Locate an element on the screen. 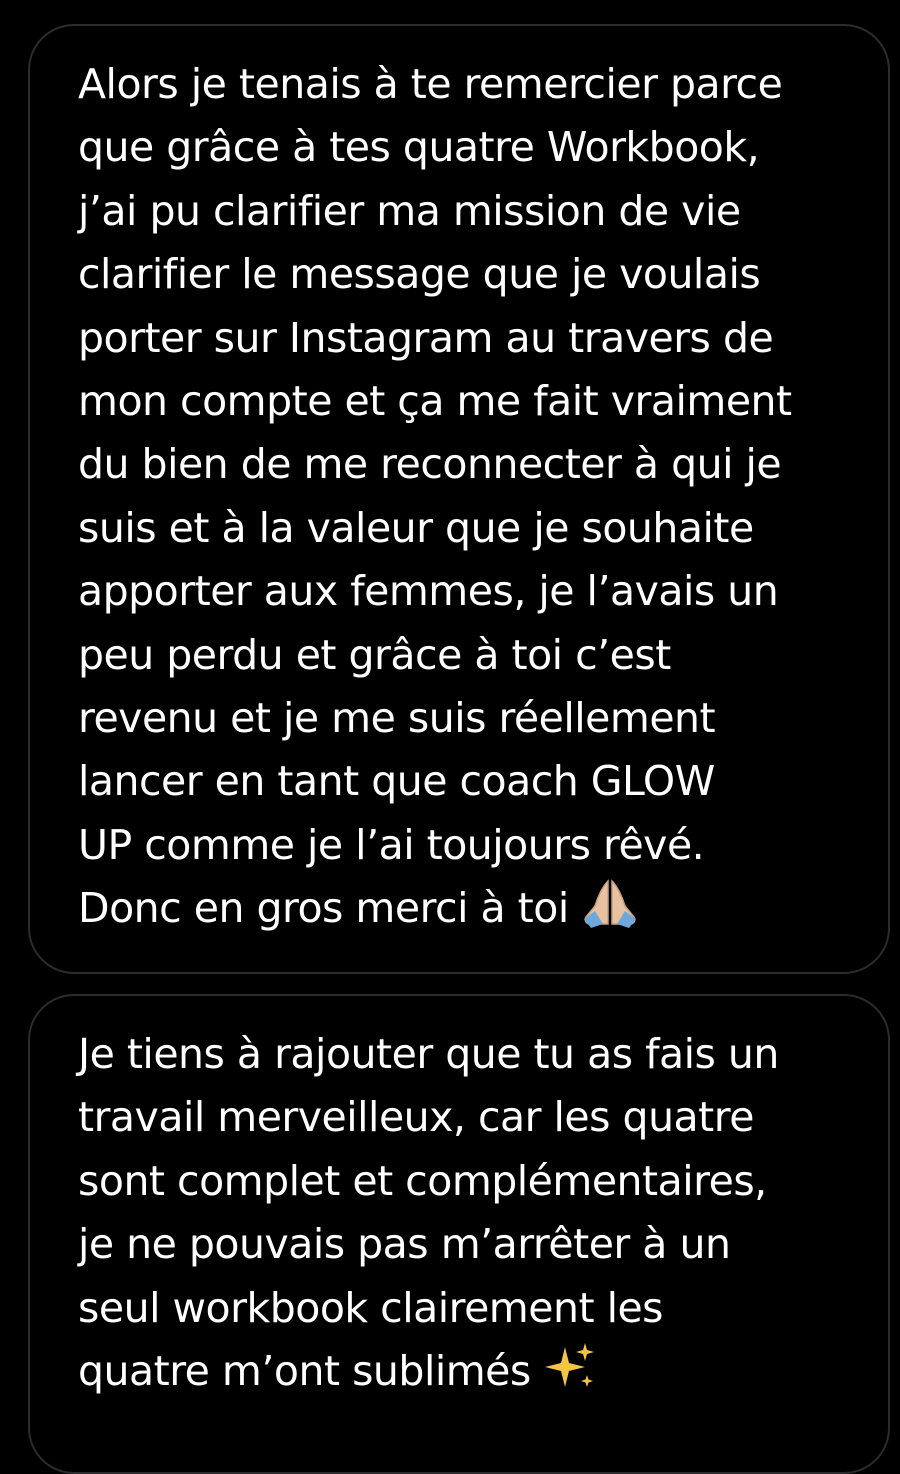 The height and width of the screenshot is (1474, 900). message-line-last: Donc en gros merci à toi is located at coordinates (463, 911).